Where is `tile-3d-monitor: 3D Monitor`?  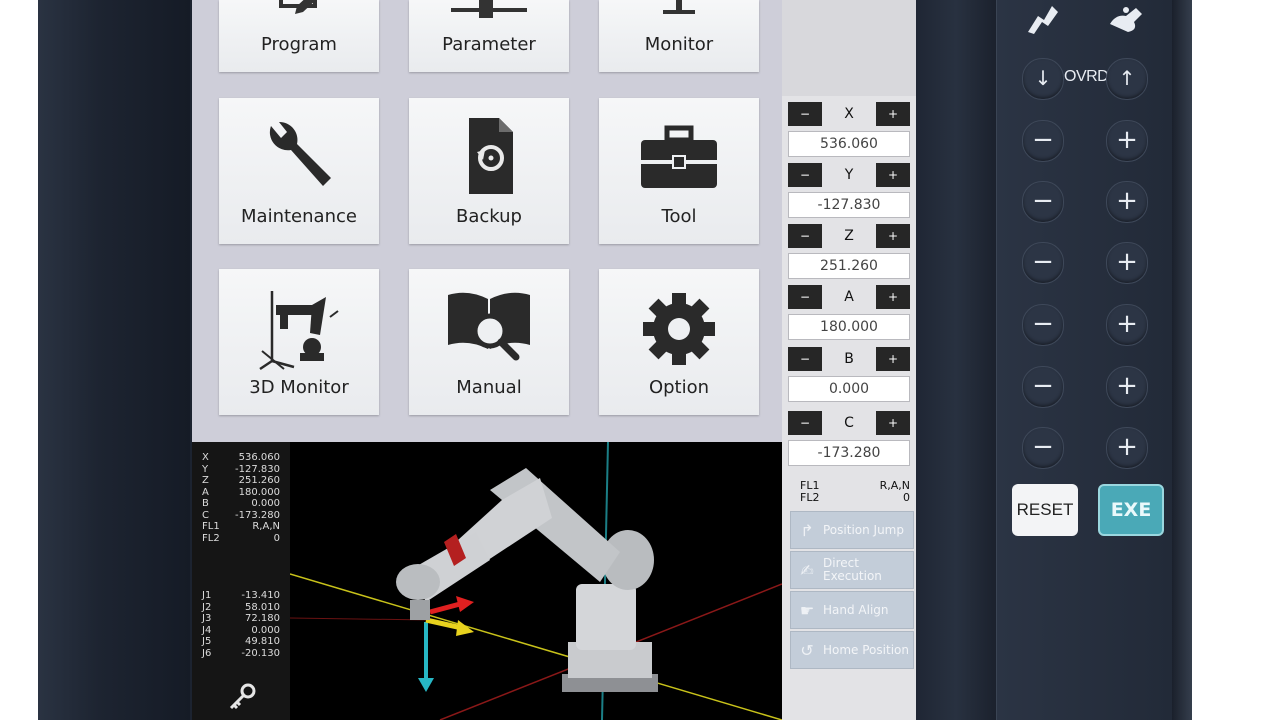
tile-3d-monitor: 3D Monitor is located at coordinates (299, 342).